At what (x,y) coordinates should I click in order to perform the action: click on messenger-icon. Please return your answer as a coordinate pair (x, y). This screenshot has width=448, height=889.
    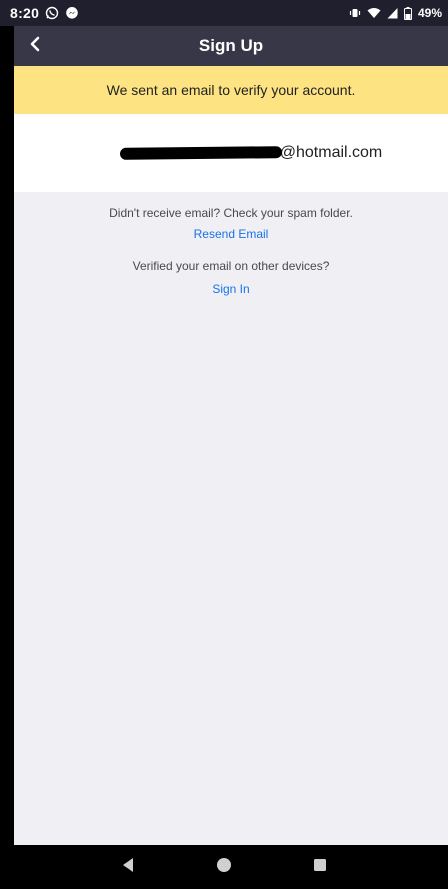
    Looking at the image, I should click on (72, 13).